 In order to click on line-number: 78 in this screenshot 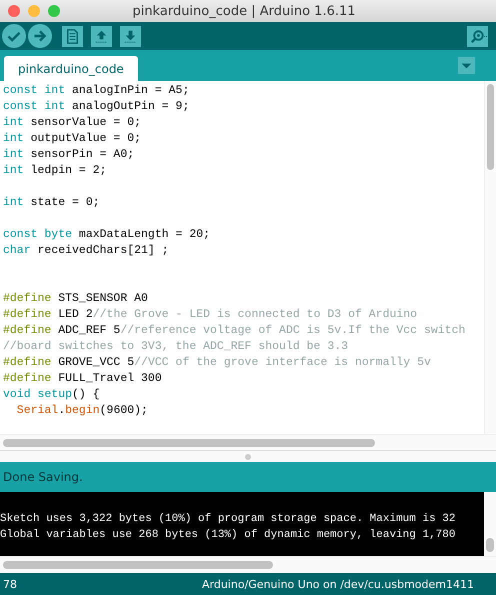, I will do `click(10, 584)`.